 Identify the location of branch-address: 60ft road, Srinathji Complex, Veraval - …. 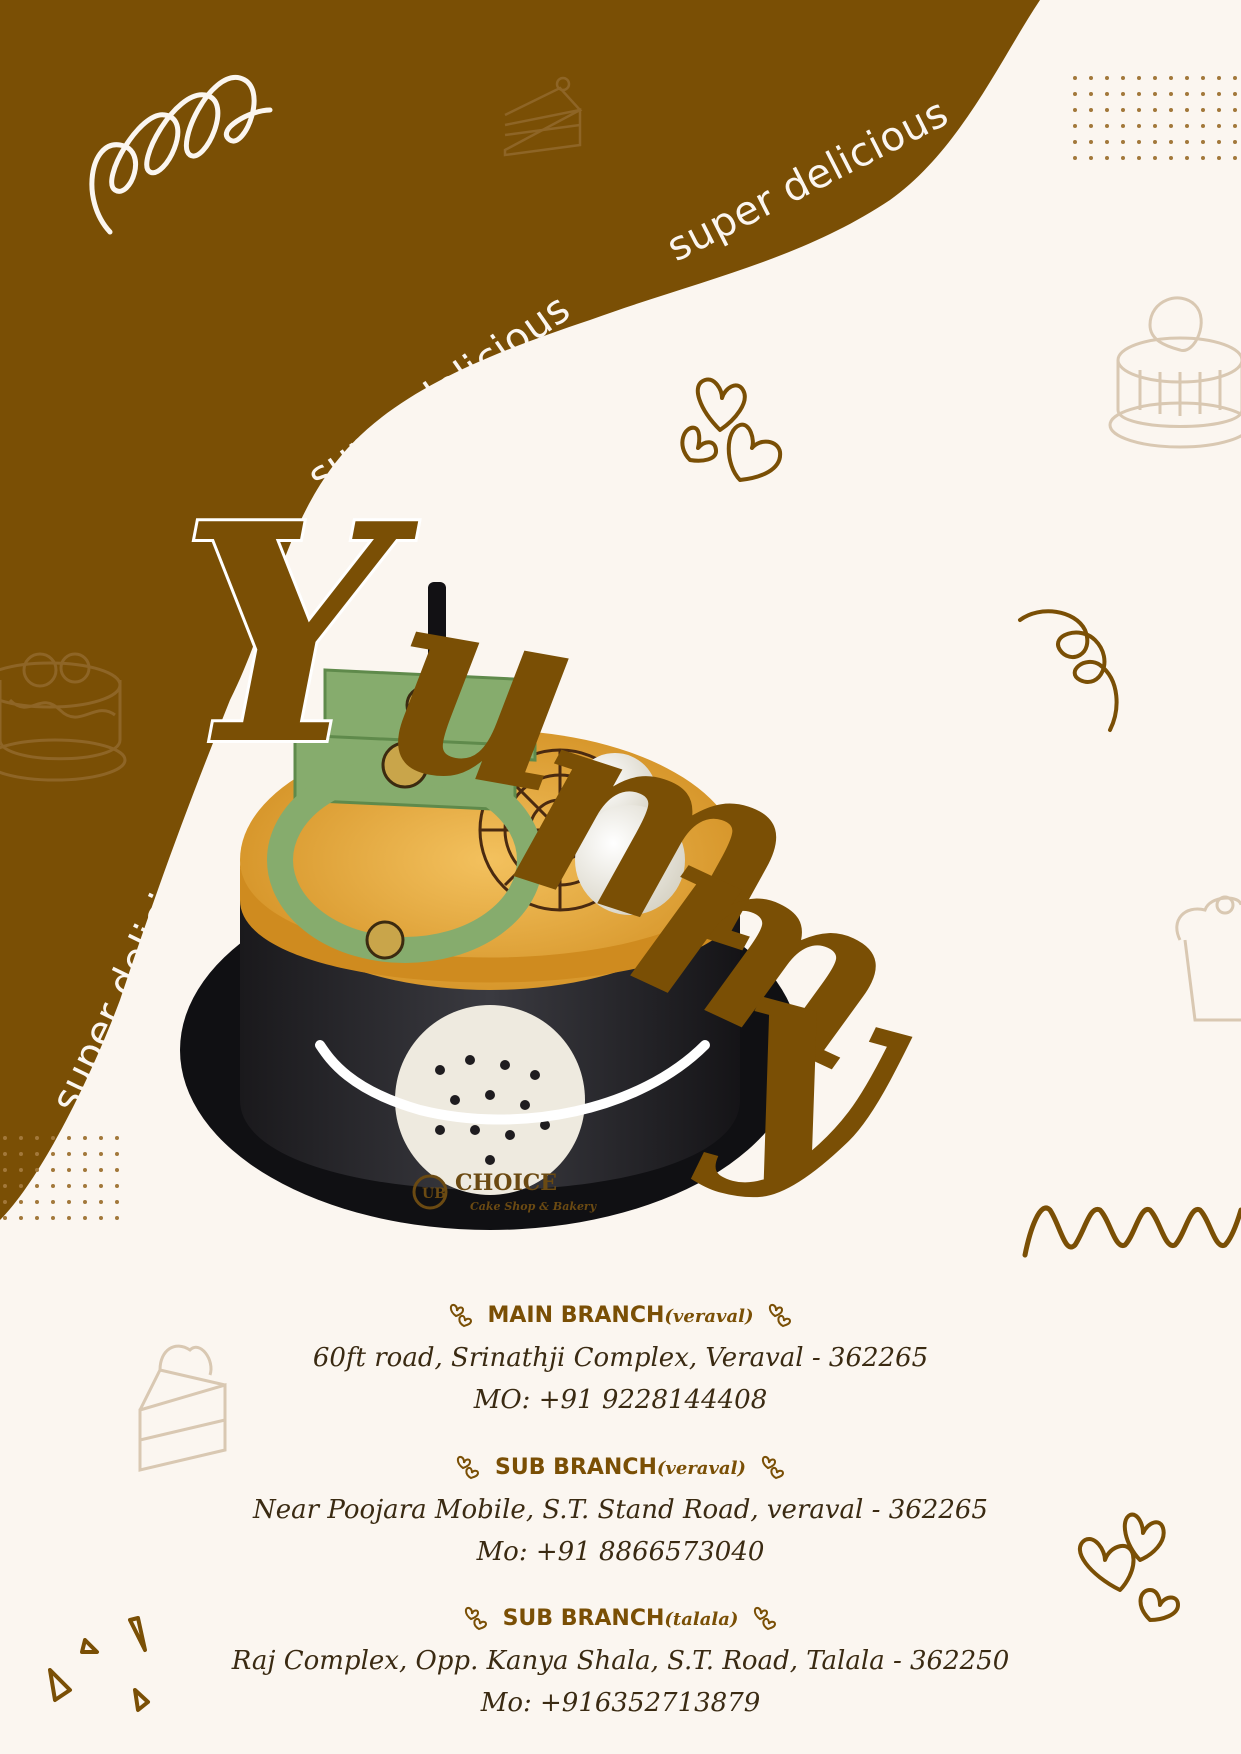
(620, 1358).